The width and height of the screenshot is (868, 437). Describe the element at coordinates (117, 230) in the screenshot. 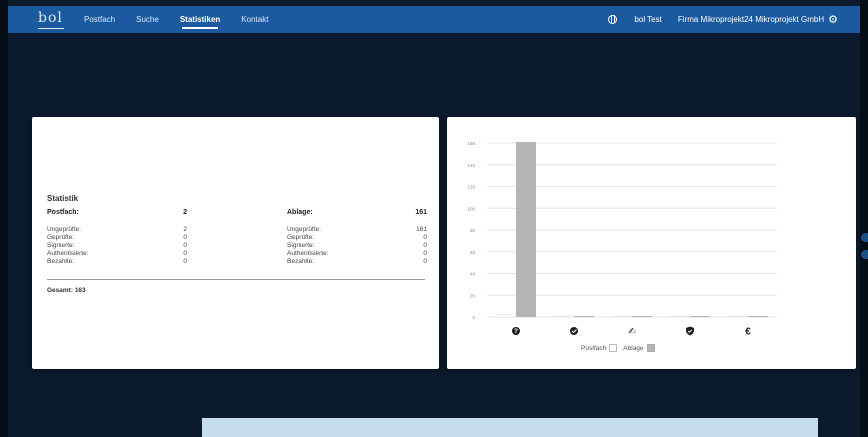

I see `stat-row: Ungeprüfte: 2` at that location.